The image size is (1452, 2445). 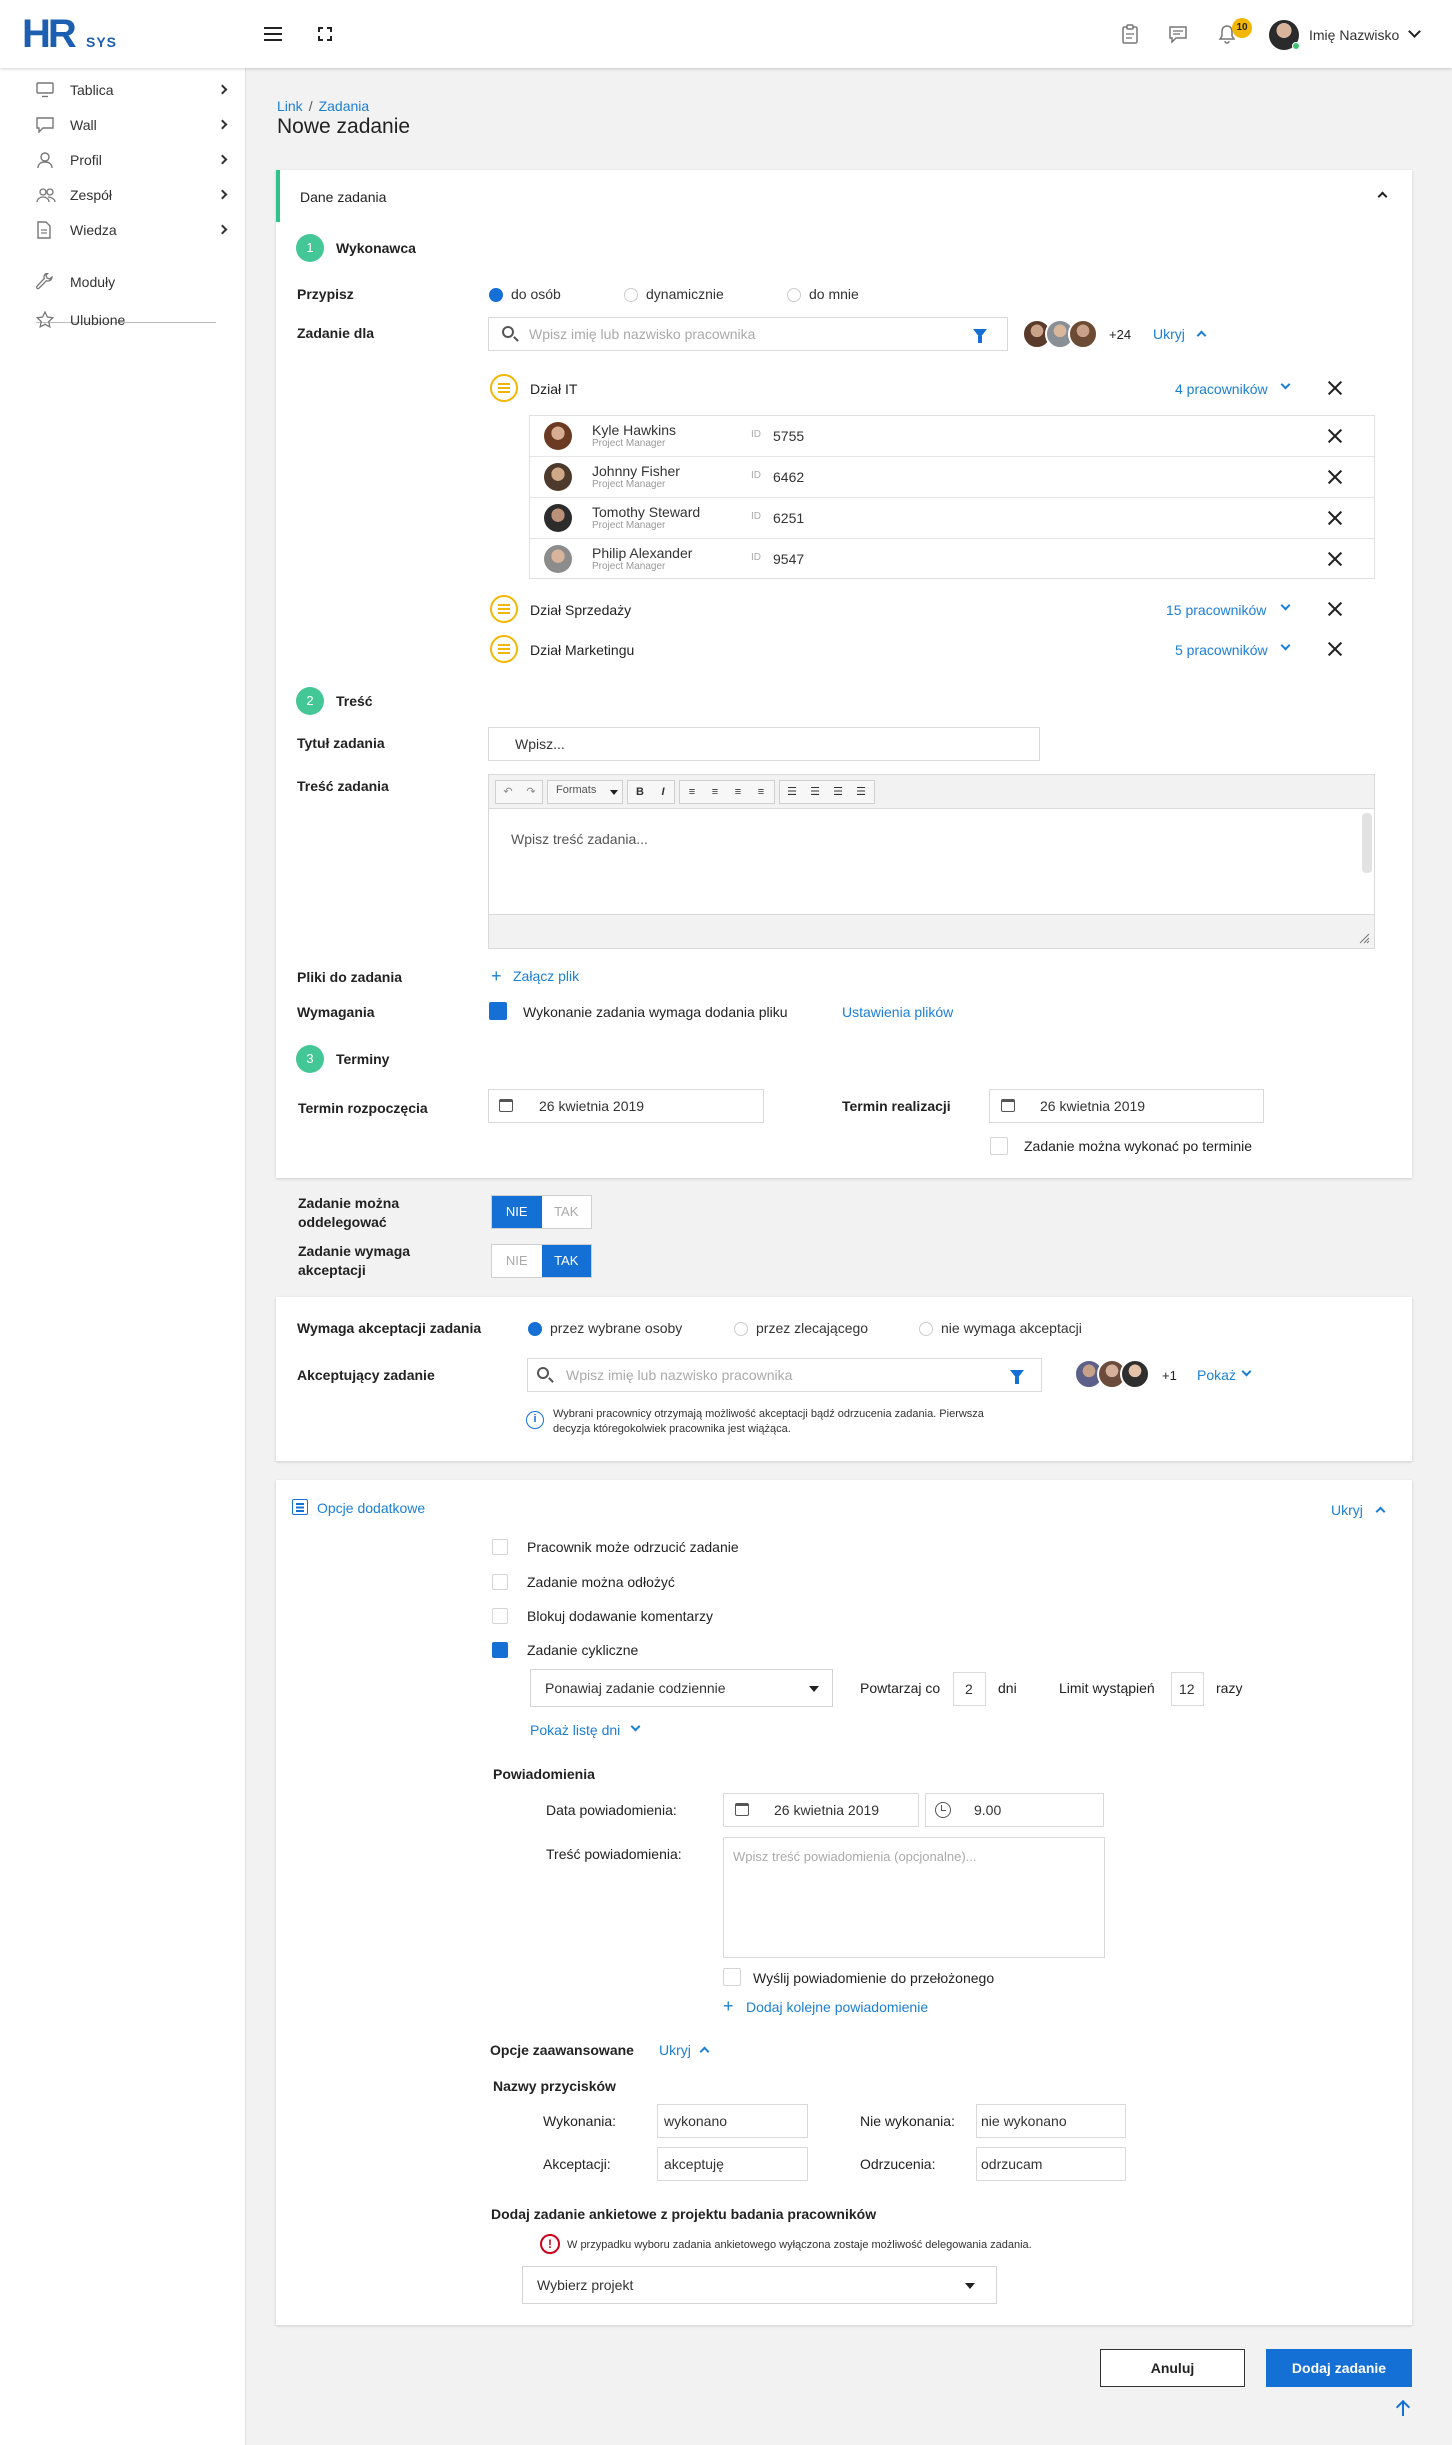 I want to click on resize-handle-icon, so click(x=1364, y=938).